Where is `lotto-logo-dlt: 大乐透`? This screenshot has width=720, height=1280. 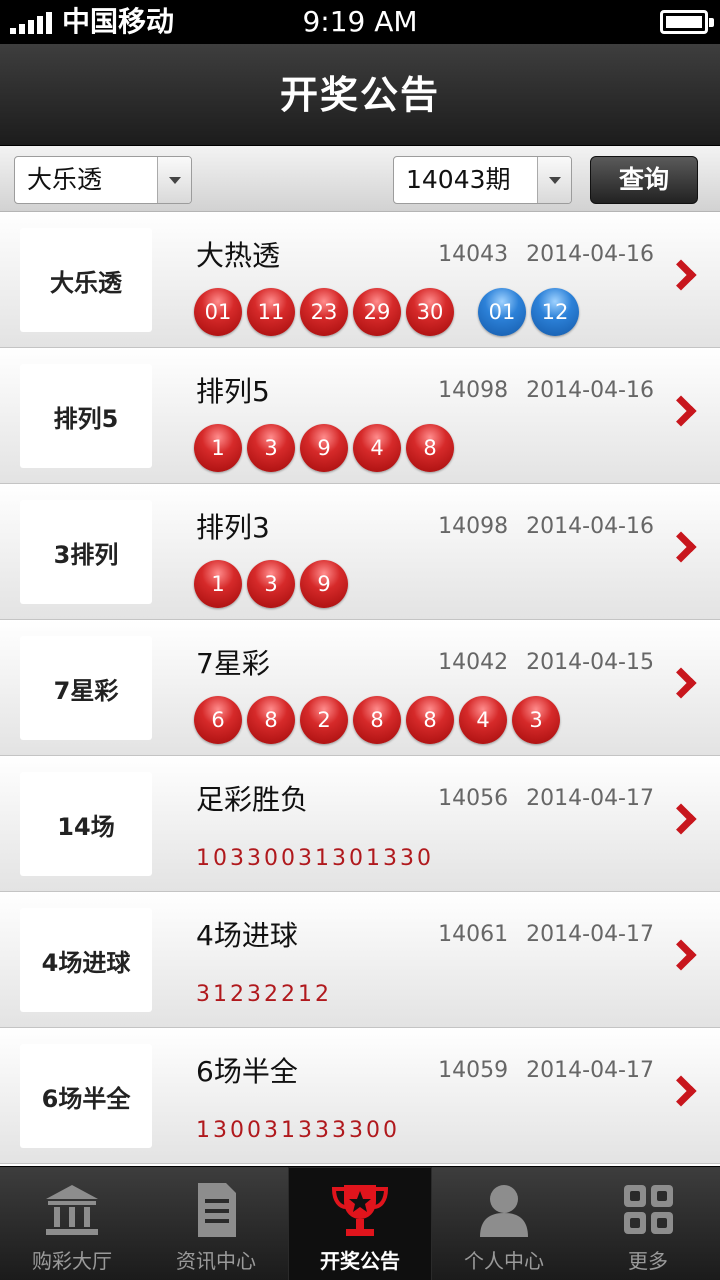
lotto-logo-dlt: 大乐透 is located at coordinates (86, 280).